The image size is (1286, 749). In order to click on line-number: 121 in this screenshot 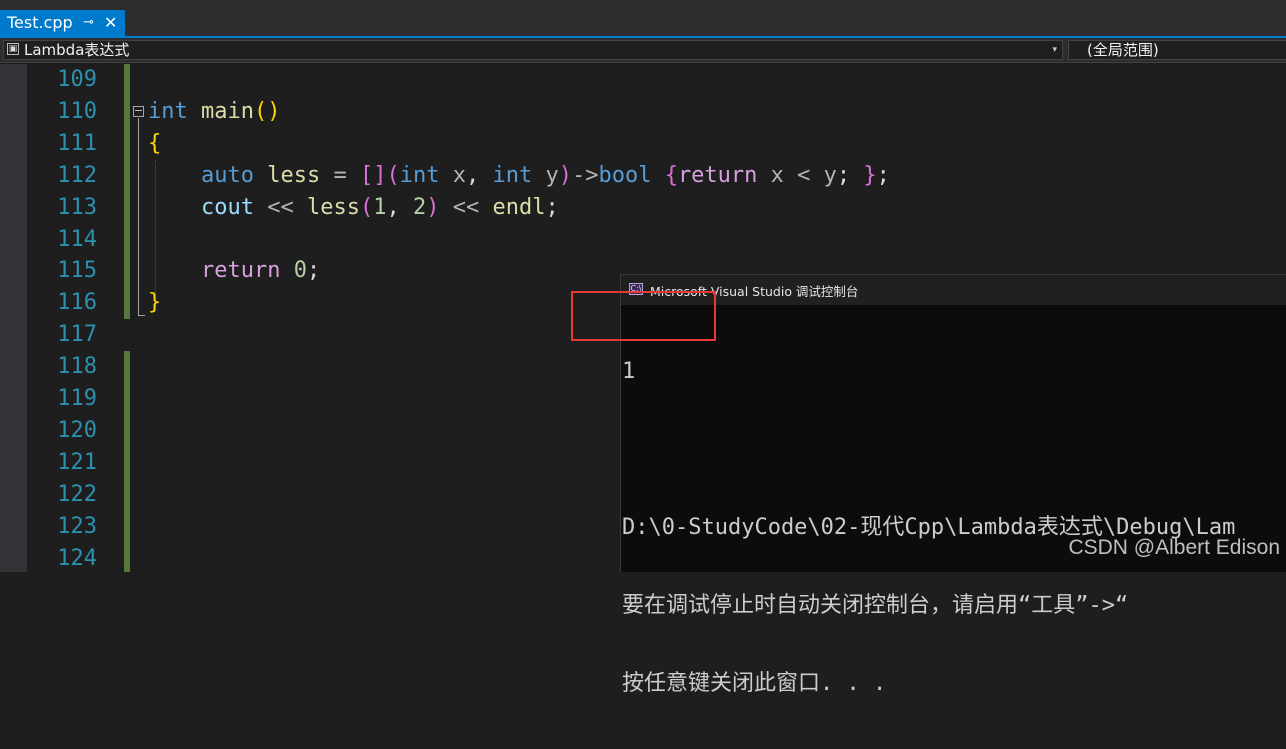, I will do `click(77, 462)`.